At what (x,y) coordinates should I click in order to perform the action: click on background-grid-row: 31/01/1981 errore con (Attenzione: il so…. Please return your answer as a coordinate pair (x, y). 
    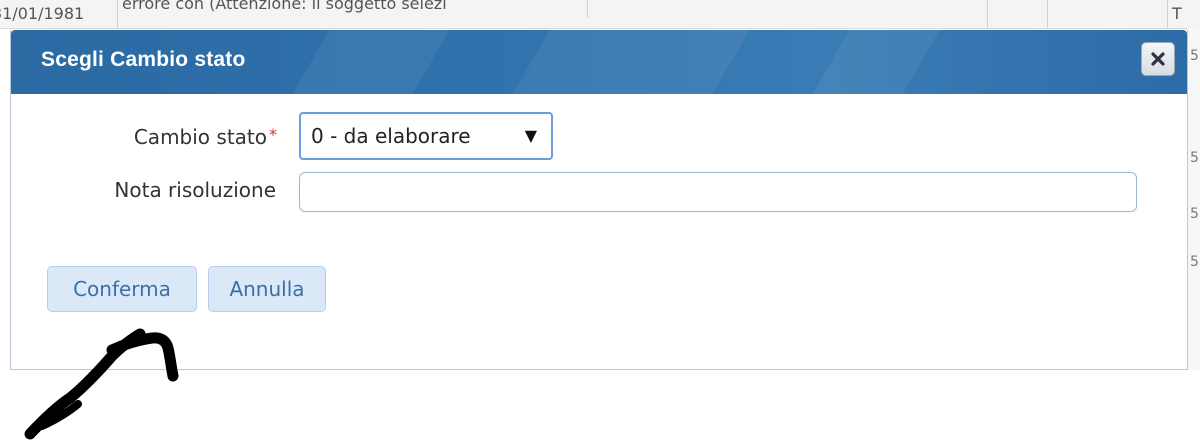
    Looking at the image, I should click on (600, 14).